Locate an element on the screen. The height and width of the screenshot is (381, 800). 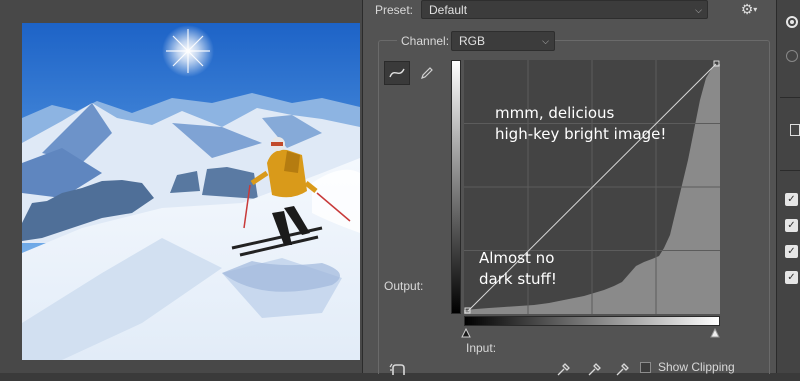
radio-button is located at coordinates (792, 56).